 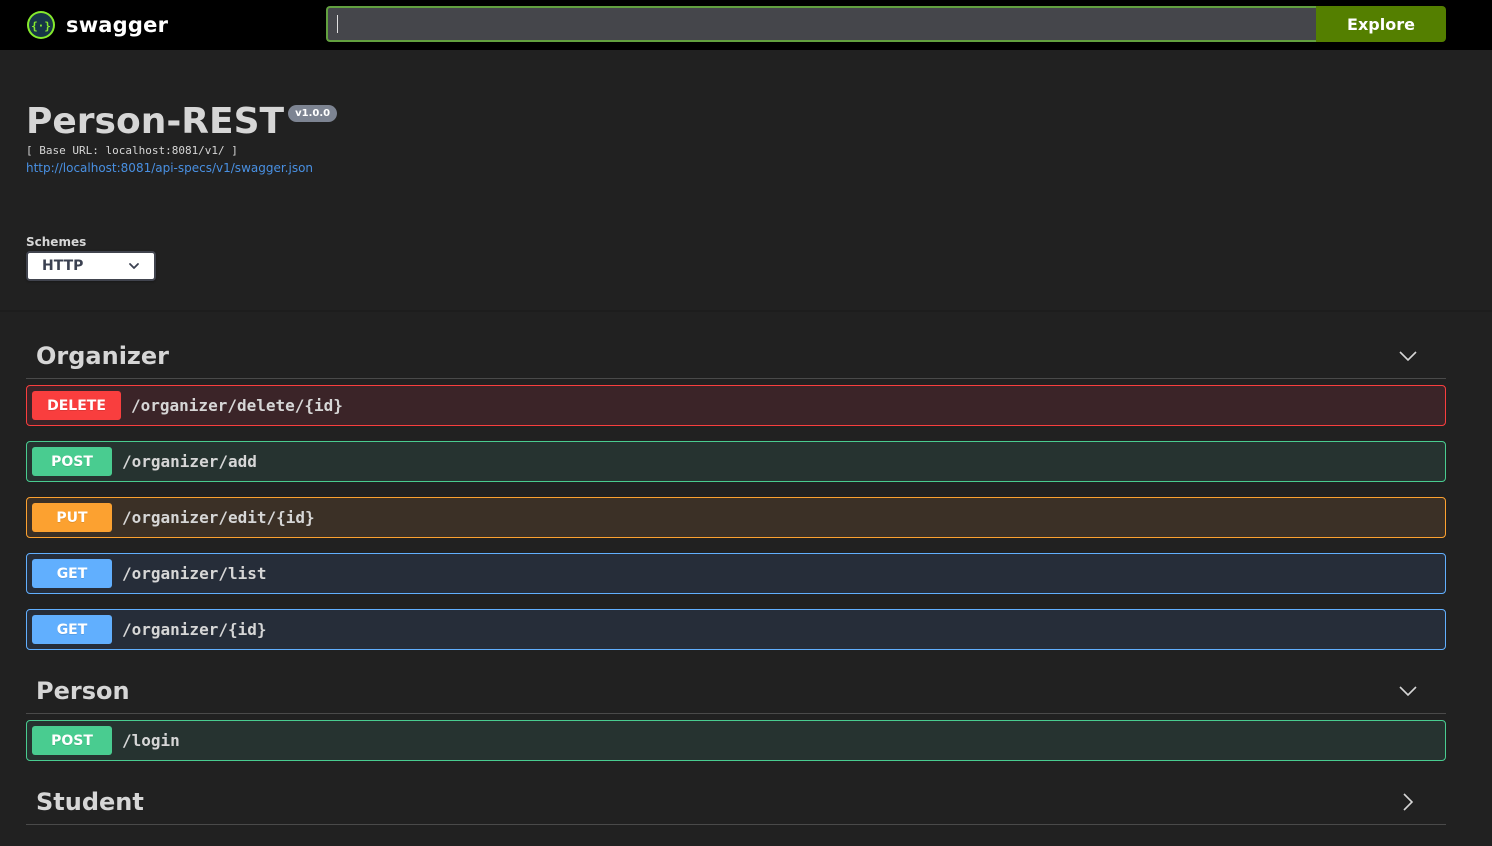 What do you see at coordinates (237, 405) in the screenshot?
I see `operation-path: /organizer/delete/{id}` at bounding box center [237, 405].